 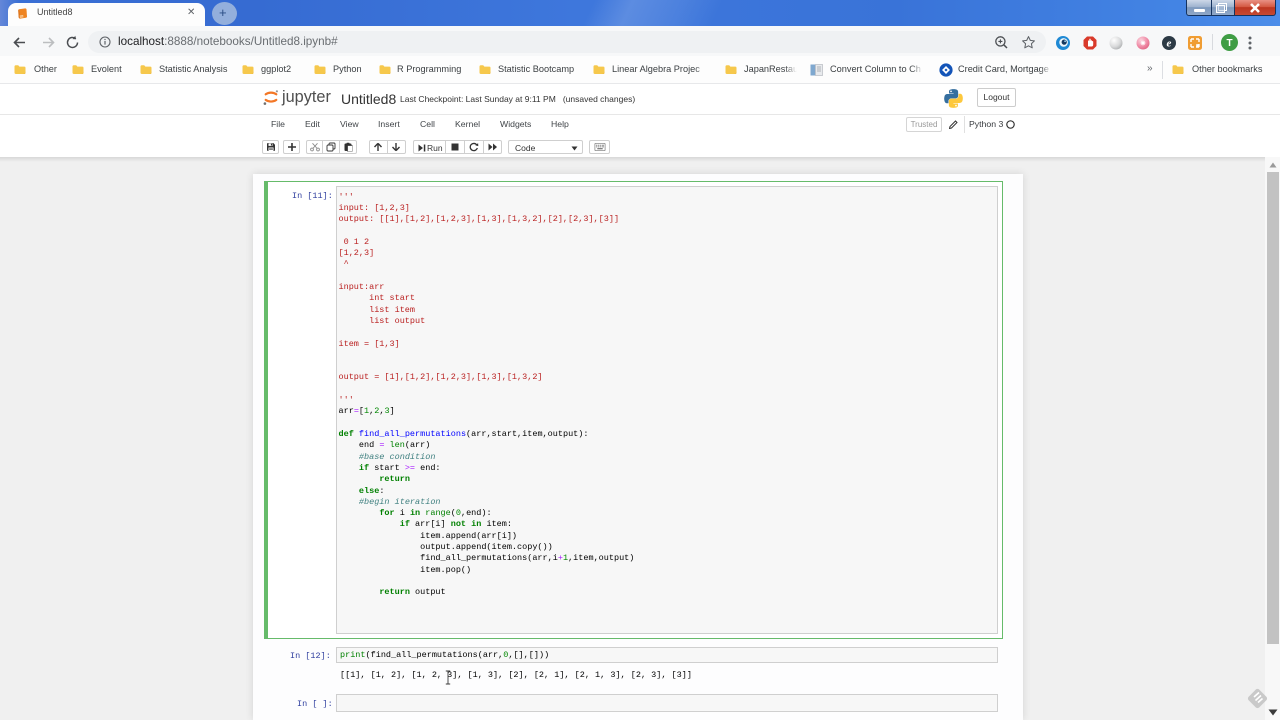 What do you see at coordinates (1229, 43) in the screenshot?
I see `svg-text: T` at bounding box center [1229, 43].